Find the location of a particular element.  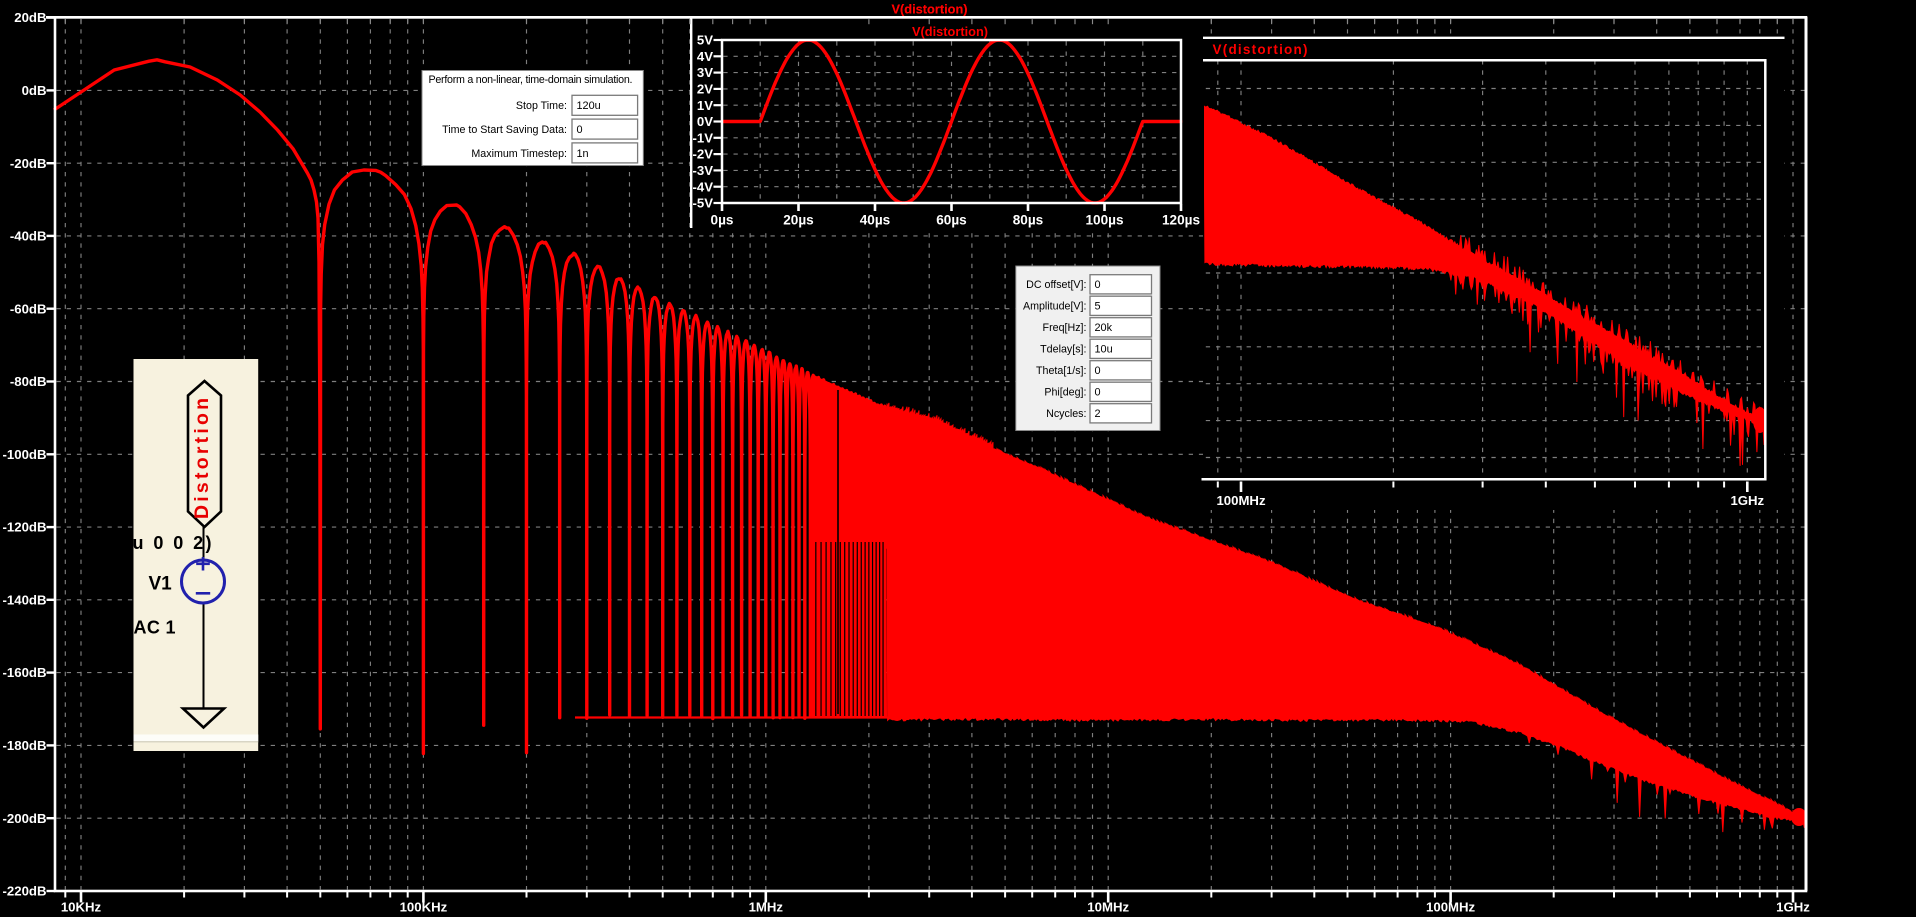

svg-text: Tdelay[s]: is located at coordinates (1063, 350).